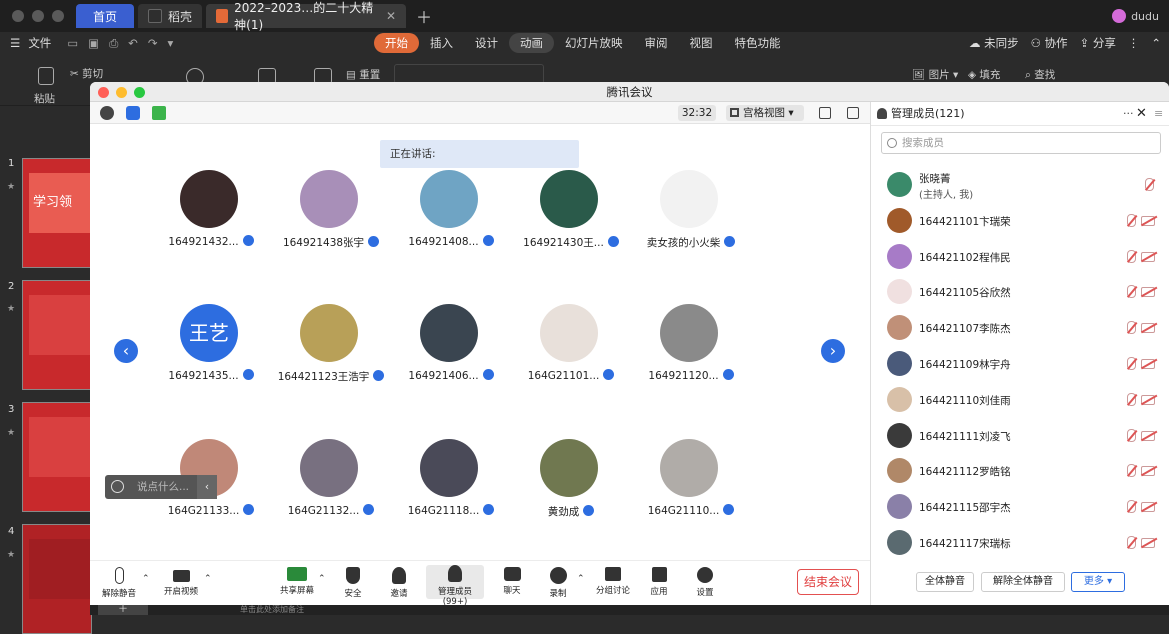 The width and height of the screenshot is (1169, 634). I want to click on fill-button: ◈ 填充, so click(984, 74).